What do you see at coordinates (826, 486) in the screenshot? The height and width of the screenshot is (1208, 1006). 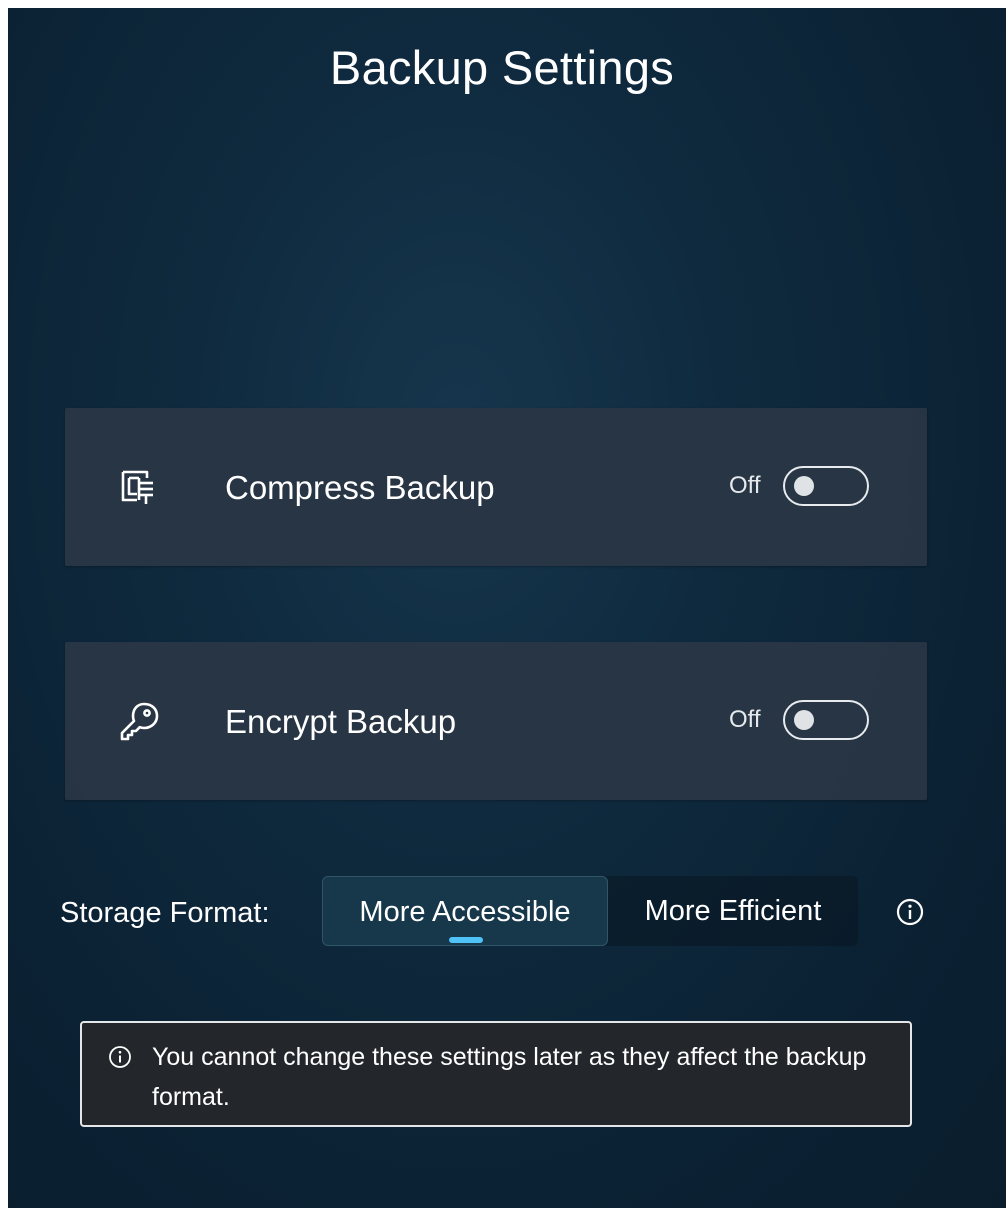 I see `compress-backup-toggle` at bounding box center [826, 486].